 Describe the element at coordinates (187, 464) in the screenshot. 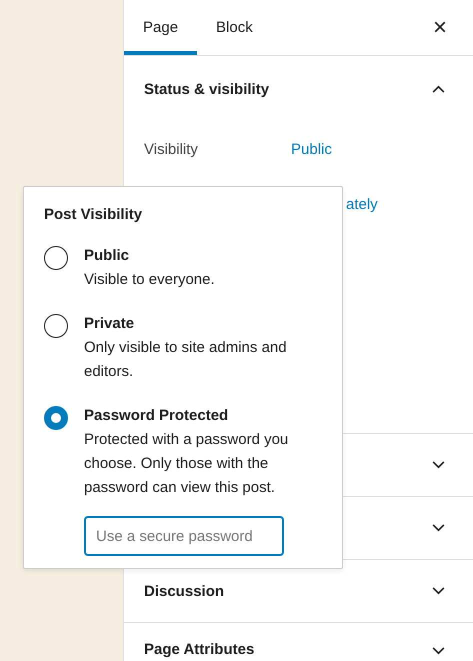

I see `option-description: Protected with a password you choose. Only those with the password can view this post.` at that location.